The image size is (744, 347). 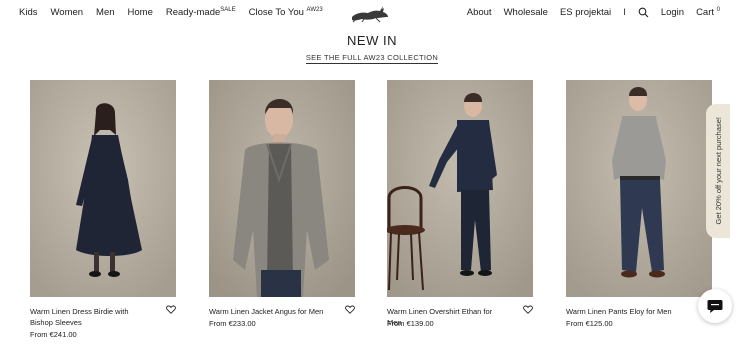 I want to click on nav-cart: Cart 0, so click(x=708, y=12).